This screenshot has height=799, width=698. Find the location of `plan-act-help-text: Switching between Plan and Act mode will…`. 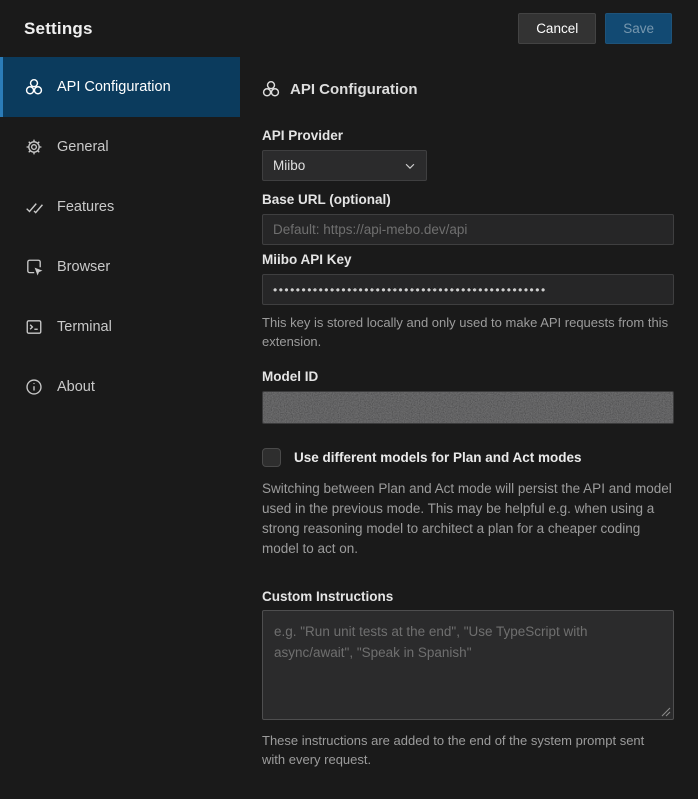

plan-act-help-text: Switching between Plan and Act mode will… is located at coordinates (467, 518).